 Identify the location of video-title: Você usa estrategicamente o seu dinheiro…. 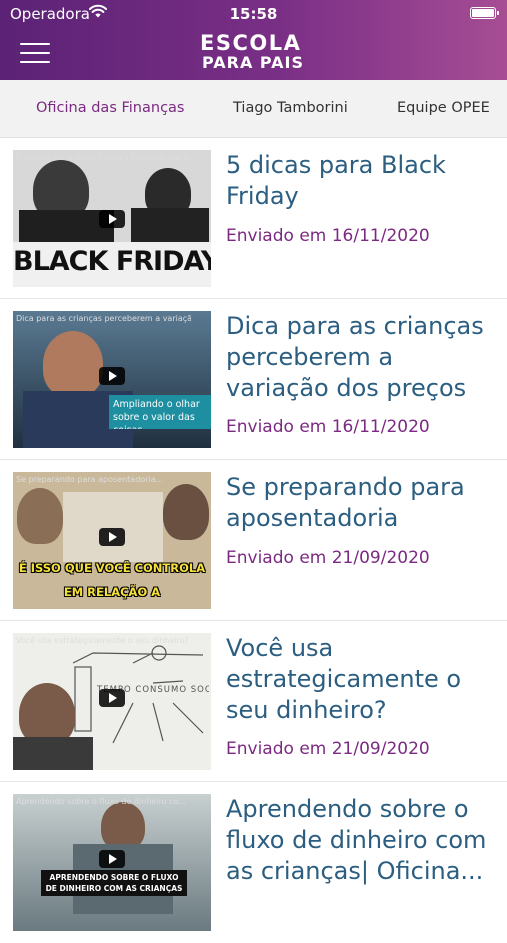
(344, 679).